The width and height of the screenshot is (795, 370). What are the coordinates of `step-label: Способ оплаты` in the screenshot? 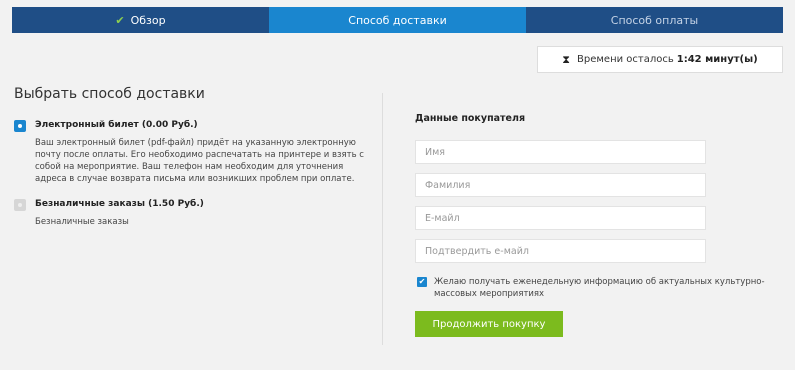 It's located at (654, 20).